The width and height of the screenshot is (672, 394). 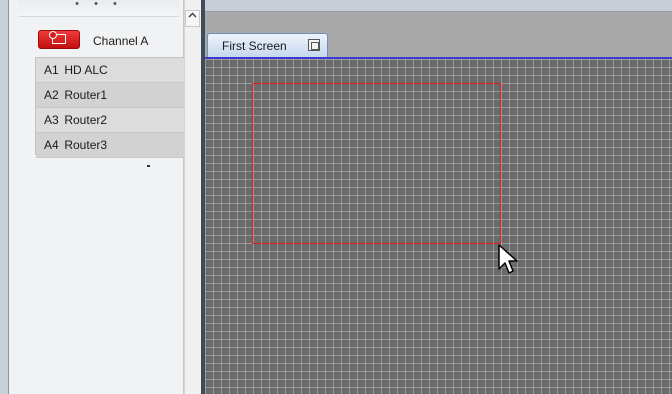 I want to click on tab-label: First Screen, so click(x=254, y=46).